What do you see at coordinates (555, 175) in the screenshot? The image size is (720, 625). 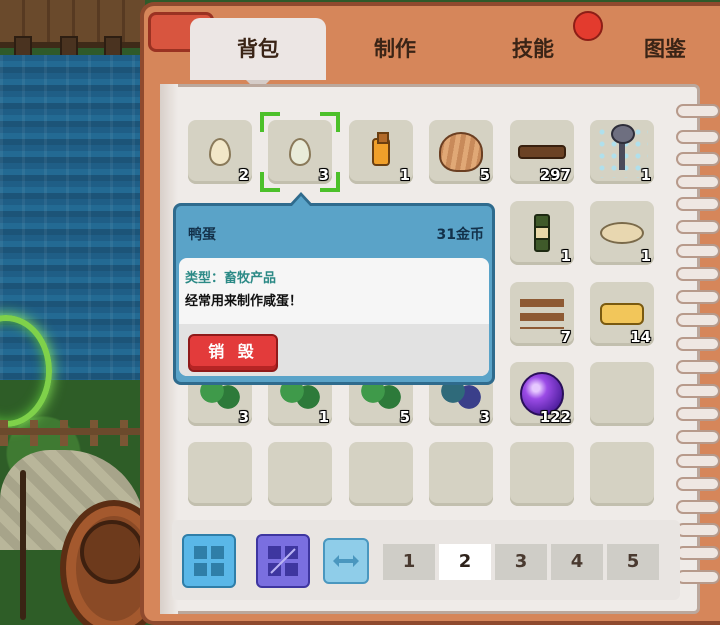 I see `slot-quantity: 297` at bounding box center [555, 175].